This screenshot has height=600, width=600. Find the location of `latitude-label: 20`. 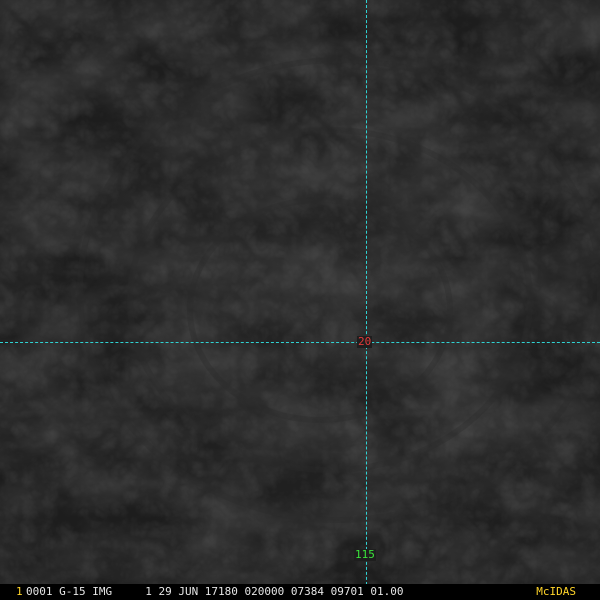

latitude-label: 20 is located at coordinates (365, 341).